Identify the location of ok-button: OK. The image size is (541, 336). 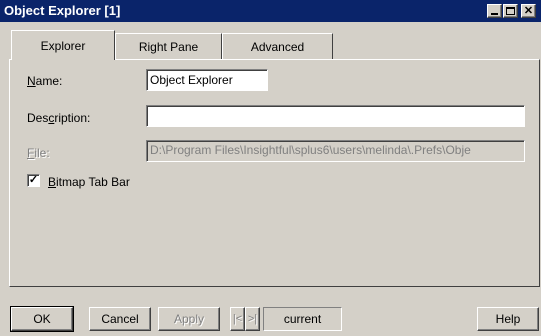
(42, 319).